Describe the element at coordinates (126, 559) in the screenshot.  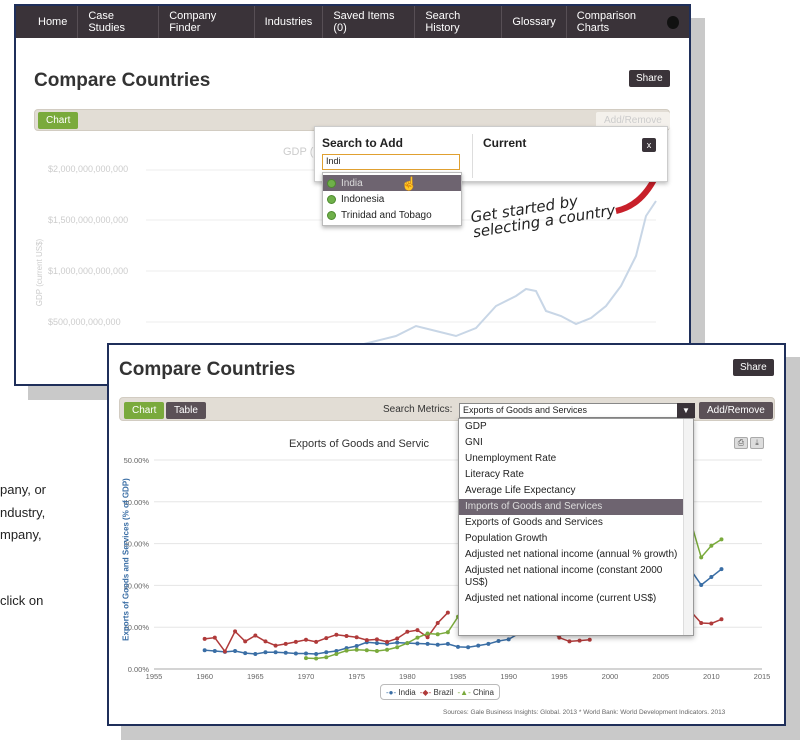
I see `chart-ylabel: Exports of Goods and Services (% of GDP)` at that location.